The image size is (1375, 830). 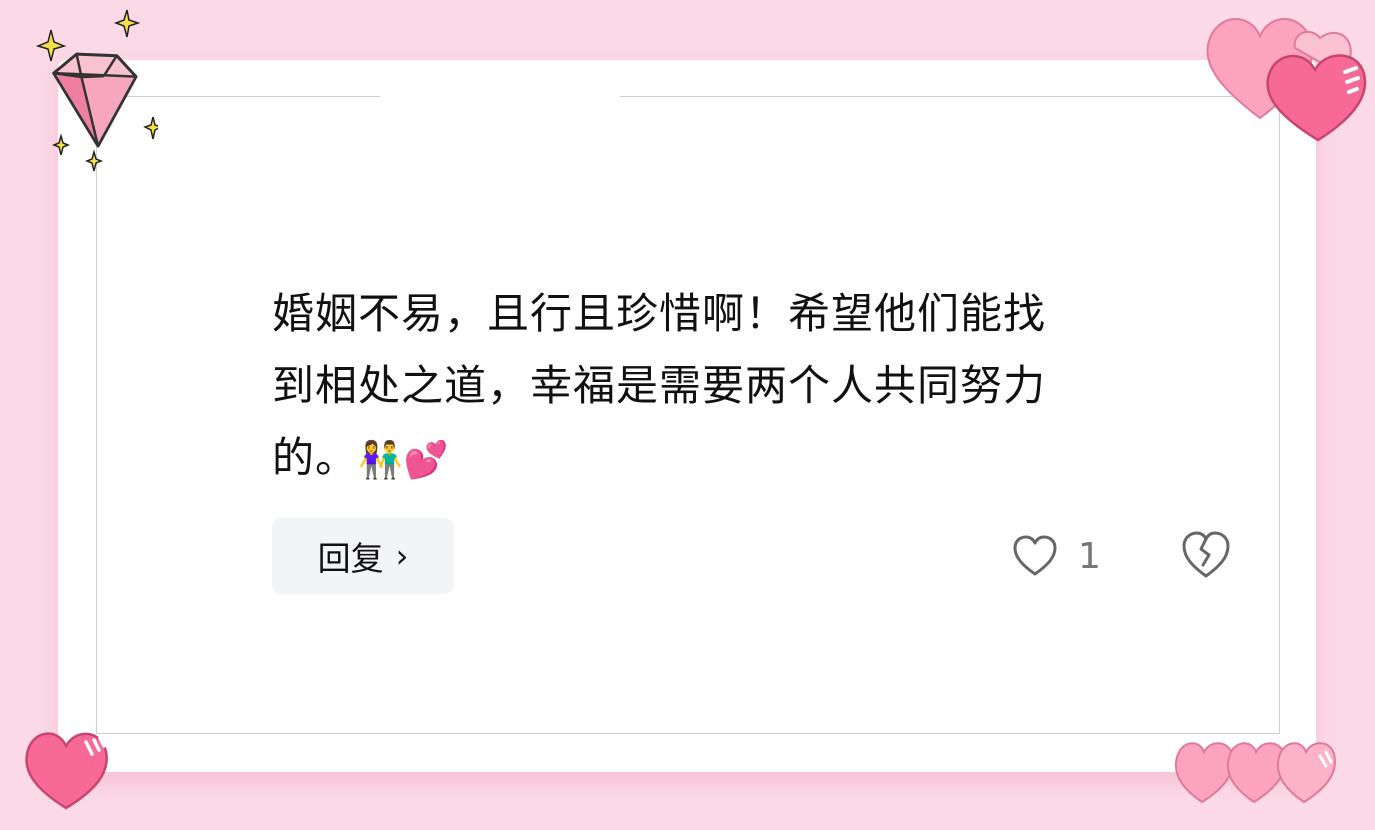 What do you see at coordinates (500, 97) in the screenshot?
I see `border-gap-top` at bounding box center [500, 97].